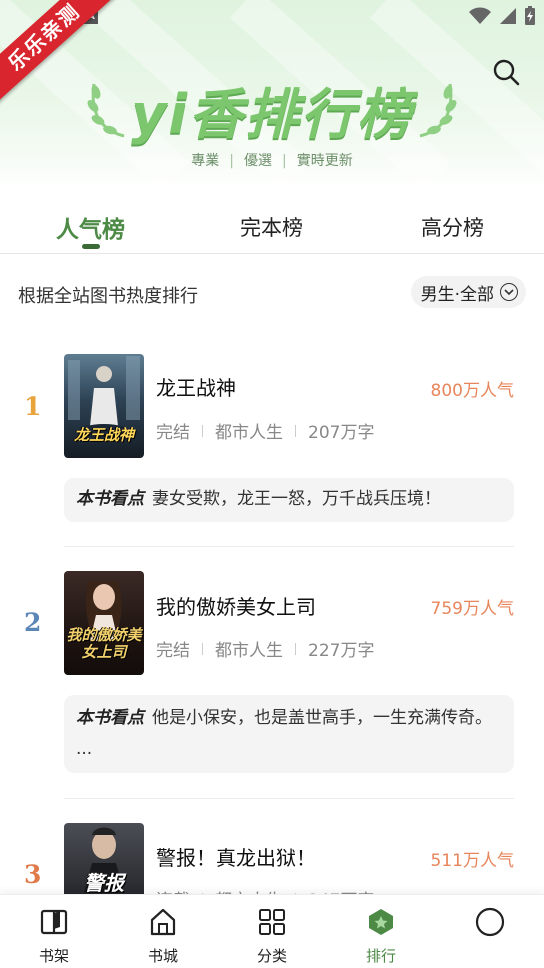  Describe the element at coordinates (296, 499) in the screenshot. I see `highlight-text: 妻女受欺，龙王一怒，万千战兵压境！` at that location.